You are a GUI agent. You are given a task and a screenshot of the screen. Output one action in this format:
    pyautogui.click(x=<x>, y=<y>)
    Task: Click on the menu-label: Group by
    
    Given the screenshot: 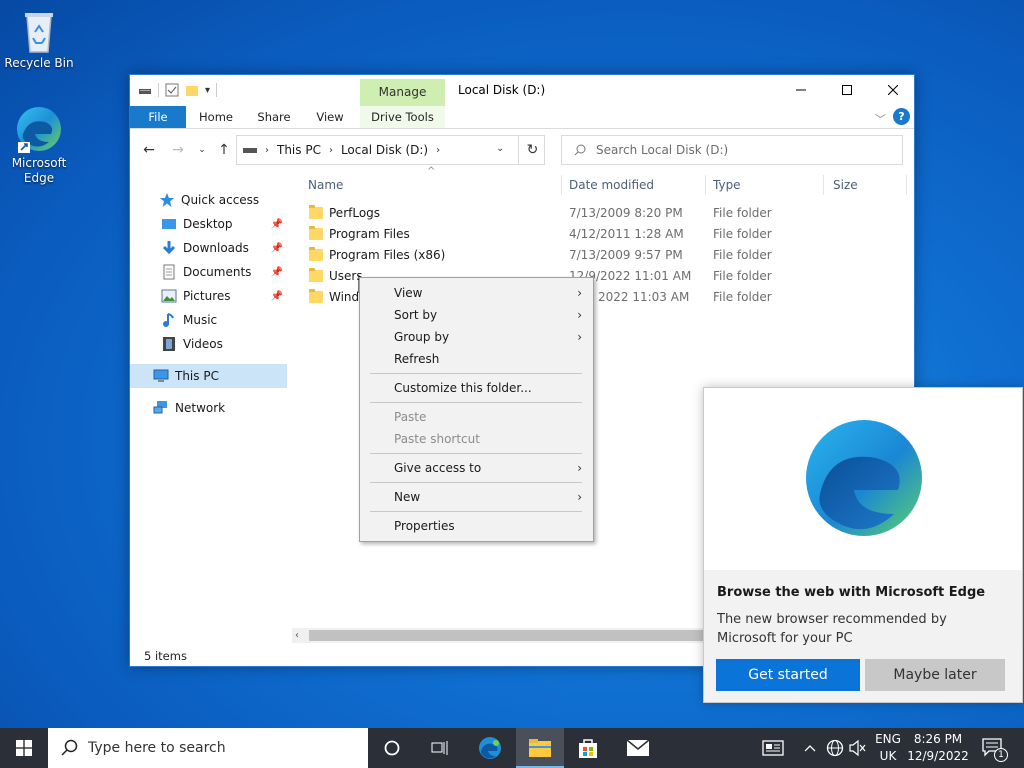 What is the action you would take?
    pyautogui.click(x=422, y=337)
    